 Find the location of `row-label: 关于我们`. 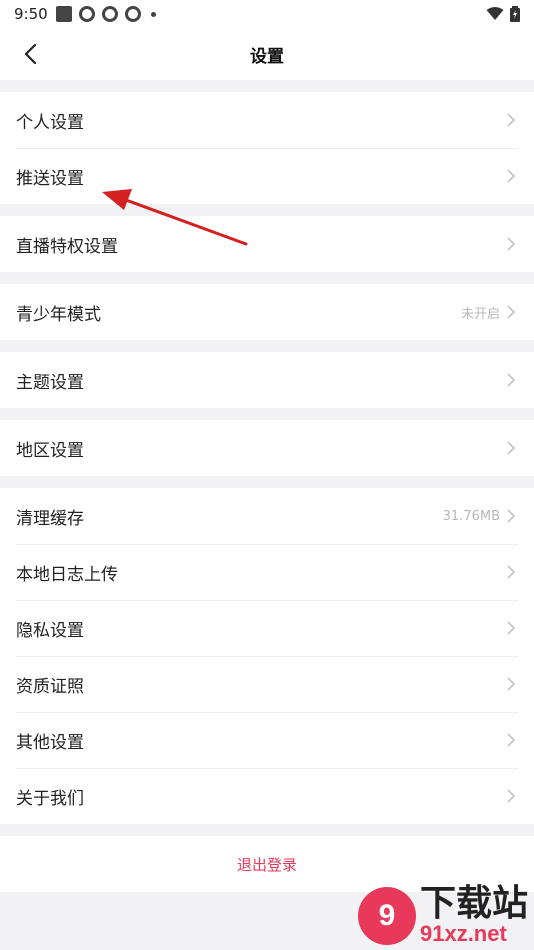

row-label: 关于我们 is located at coordinates (50, 798).